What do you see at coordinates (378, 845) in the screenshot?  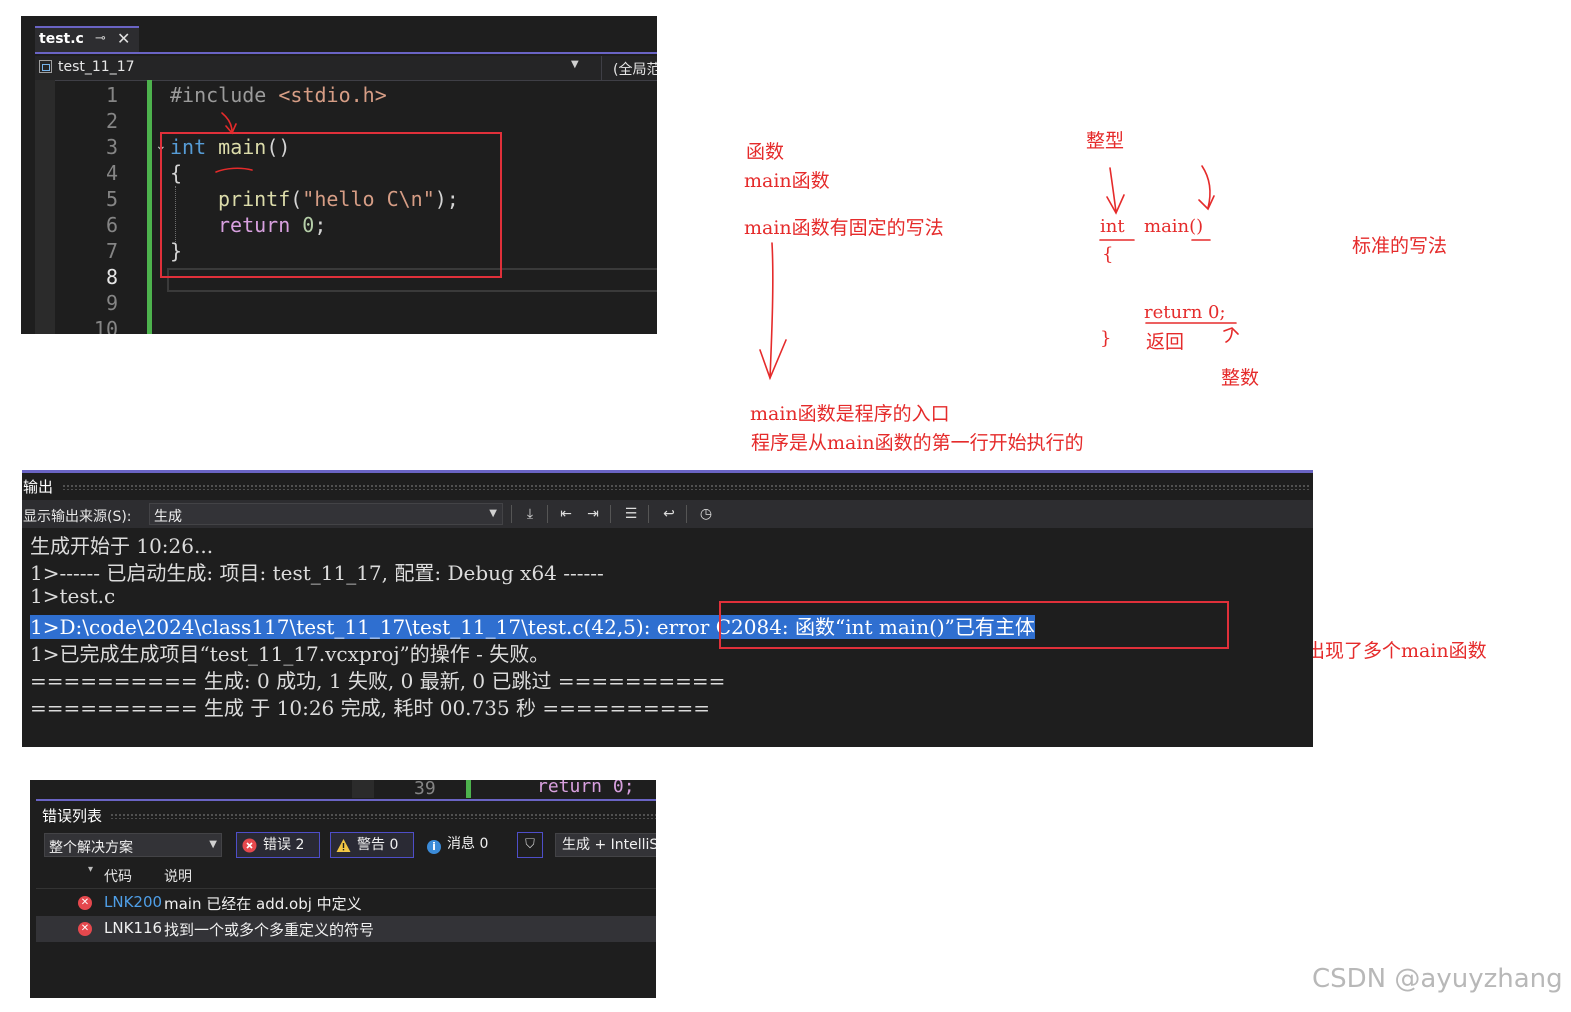 I see `warnings-count: 警告 0` at bounding box center [378, 845].